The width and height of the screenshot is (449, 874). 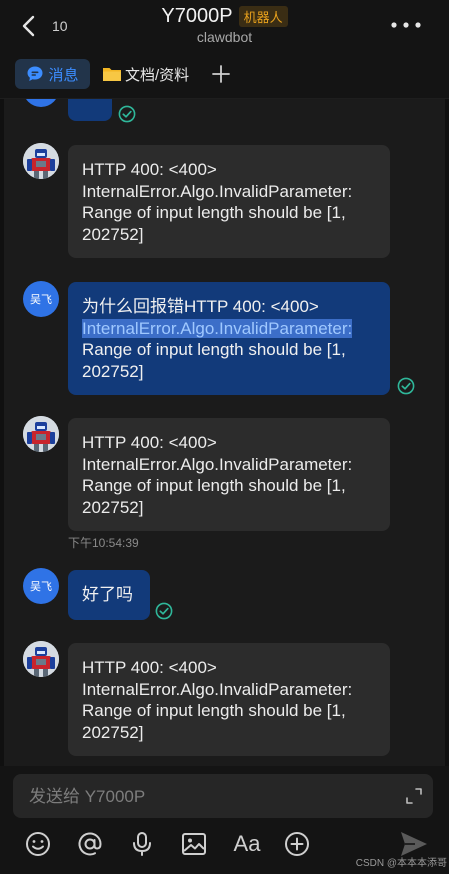 I want to click on composer: Aa CSDN @本本本添哥, so click(x=224, y=820).